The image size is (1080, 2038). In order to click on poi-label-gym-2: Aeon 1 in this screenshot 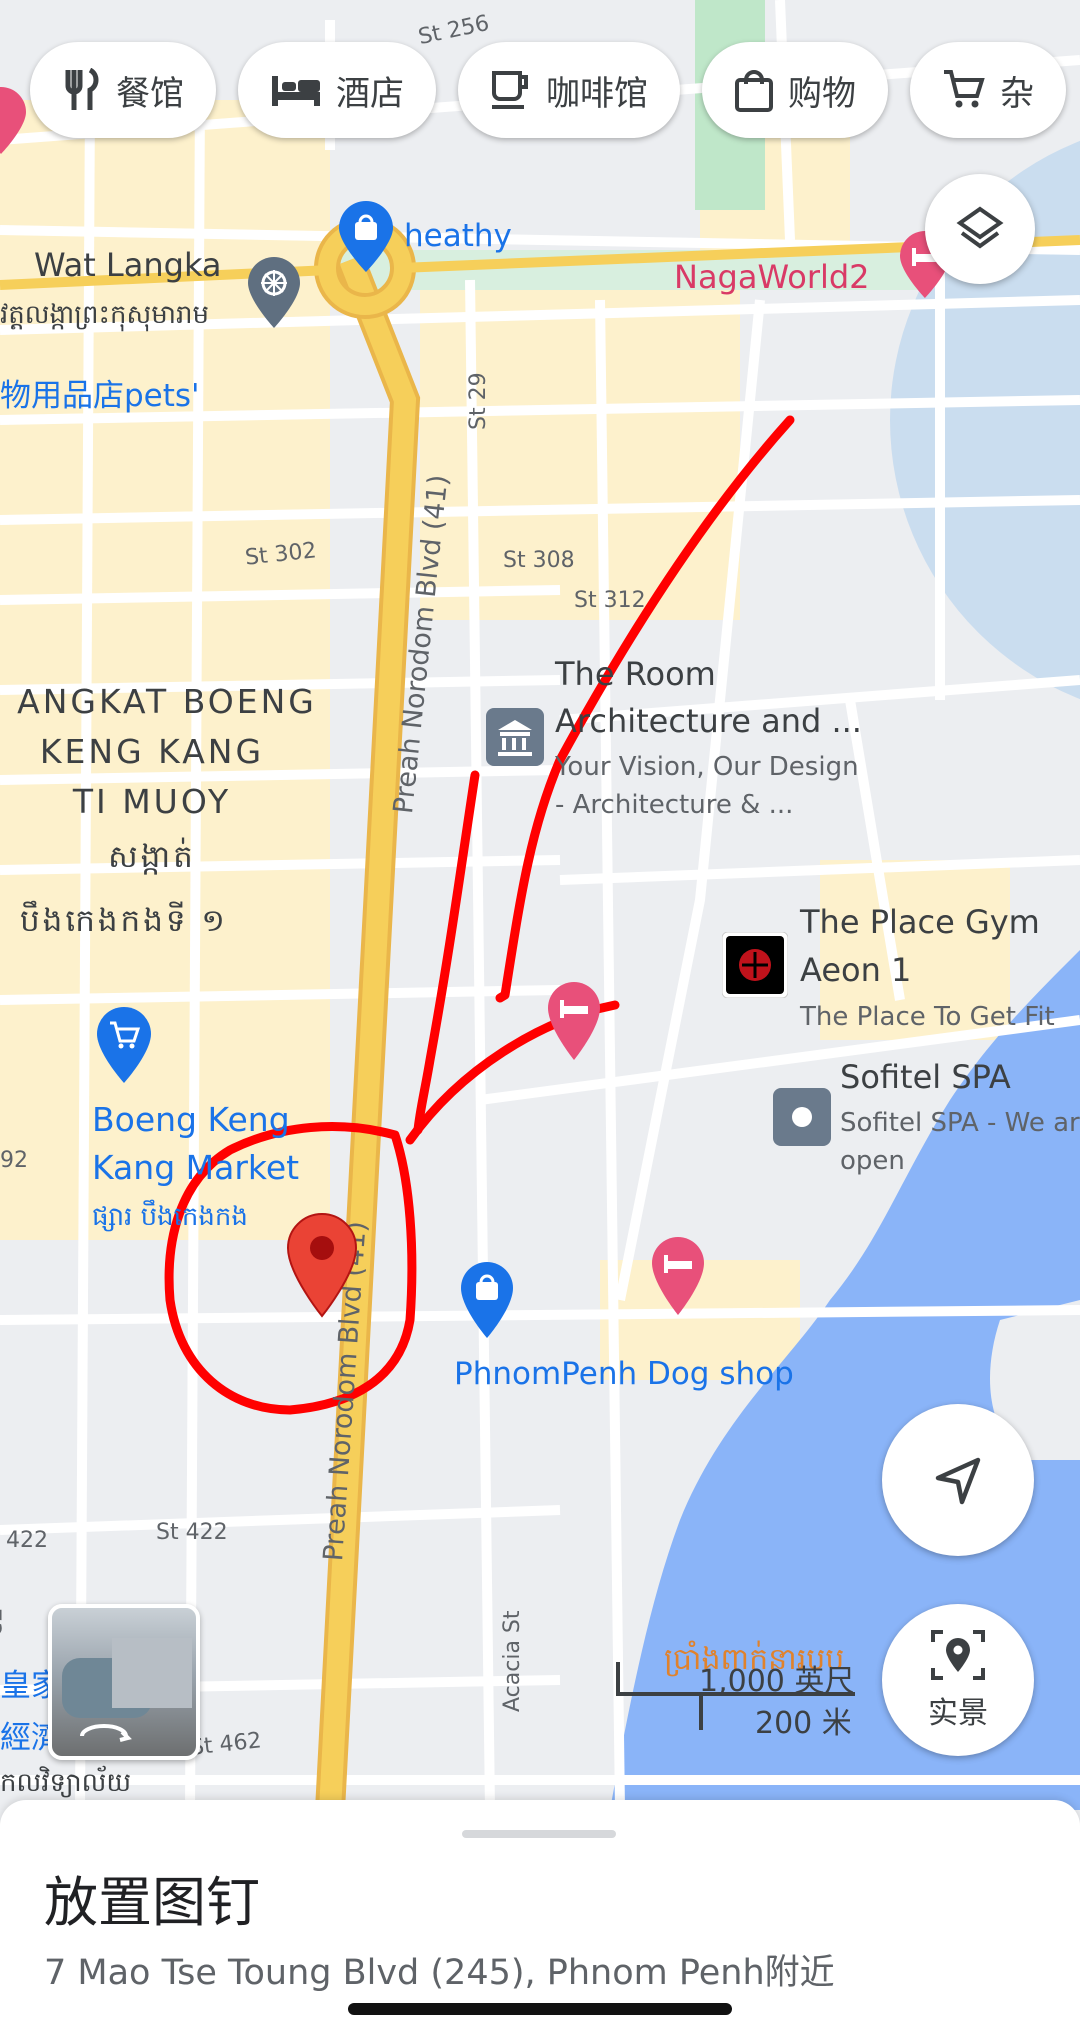, I will do `click(855, 970)`.